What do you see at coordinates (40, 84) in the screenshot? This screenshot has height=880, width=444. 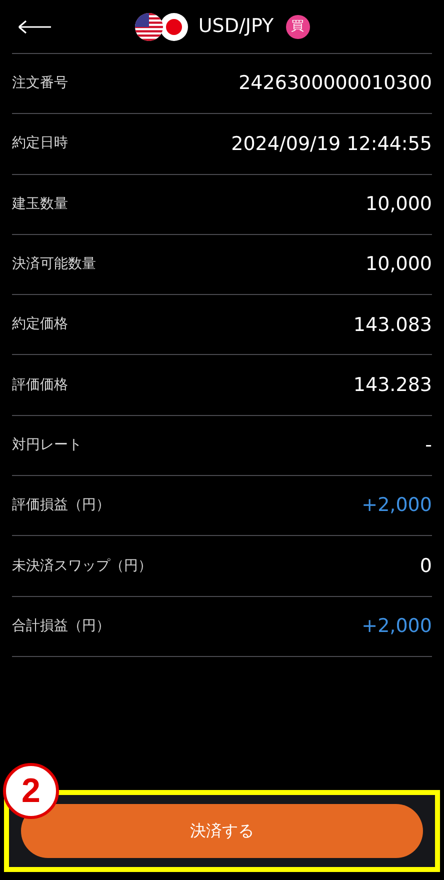 I see `row-label: 注文番号` at bounding box center [40, 84].